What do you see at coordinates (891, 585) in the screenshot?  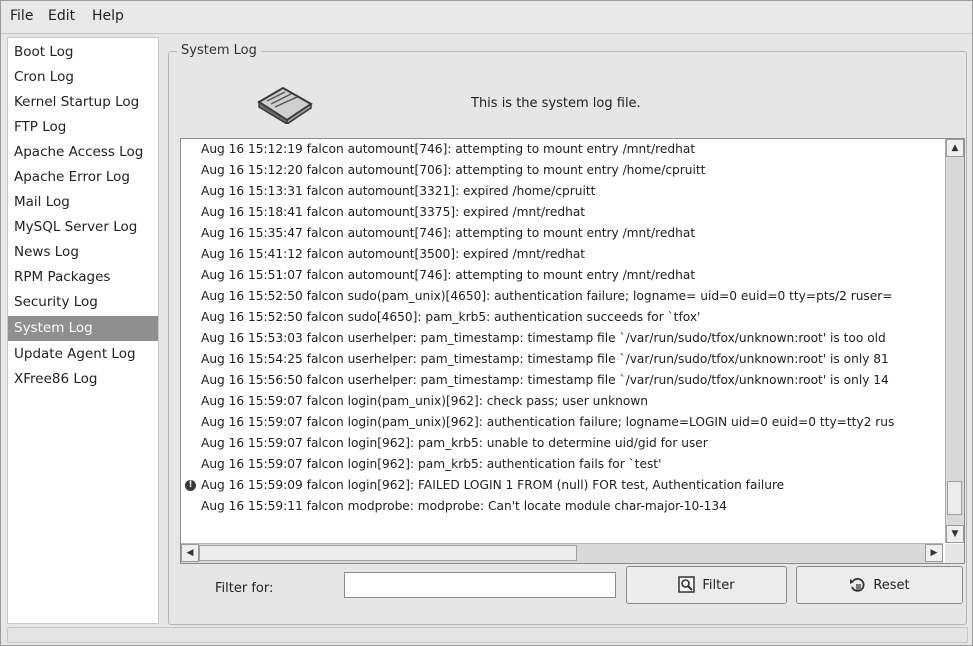 I see `reset-button-label: Reset` at bounding box center [891, 585].